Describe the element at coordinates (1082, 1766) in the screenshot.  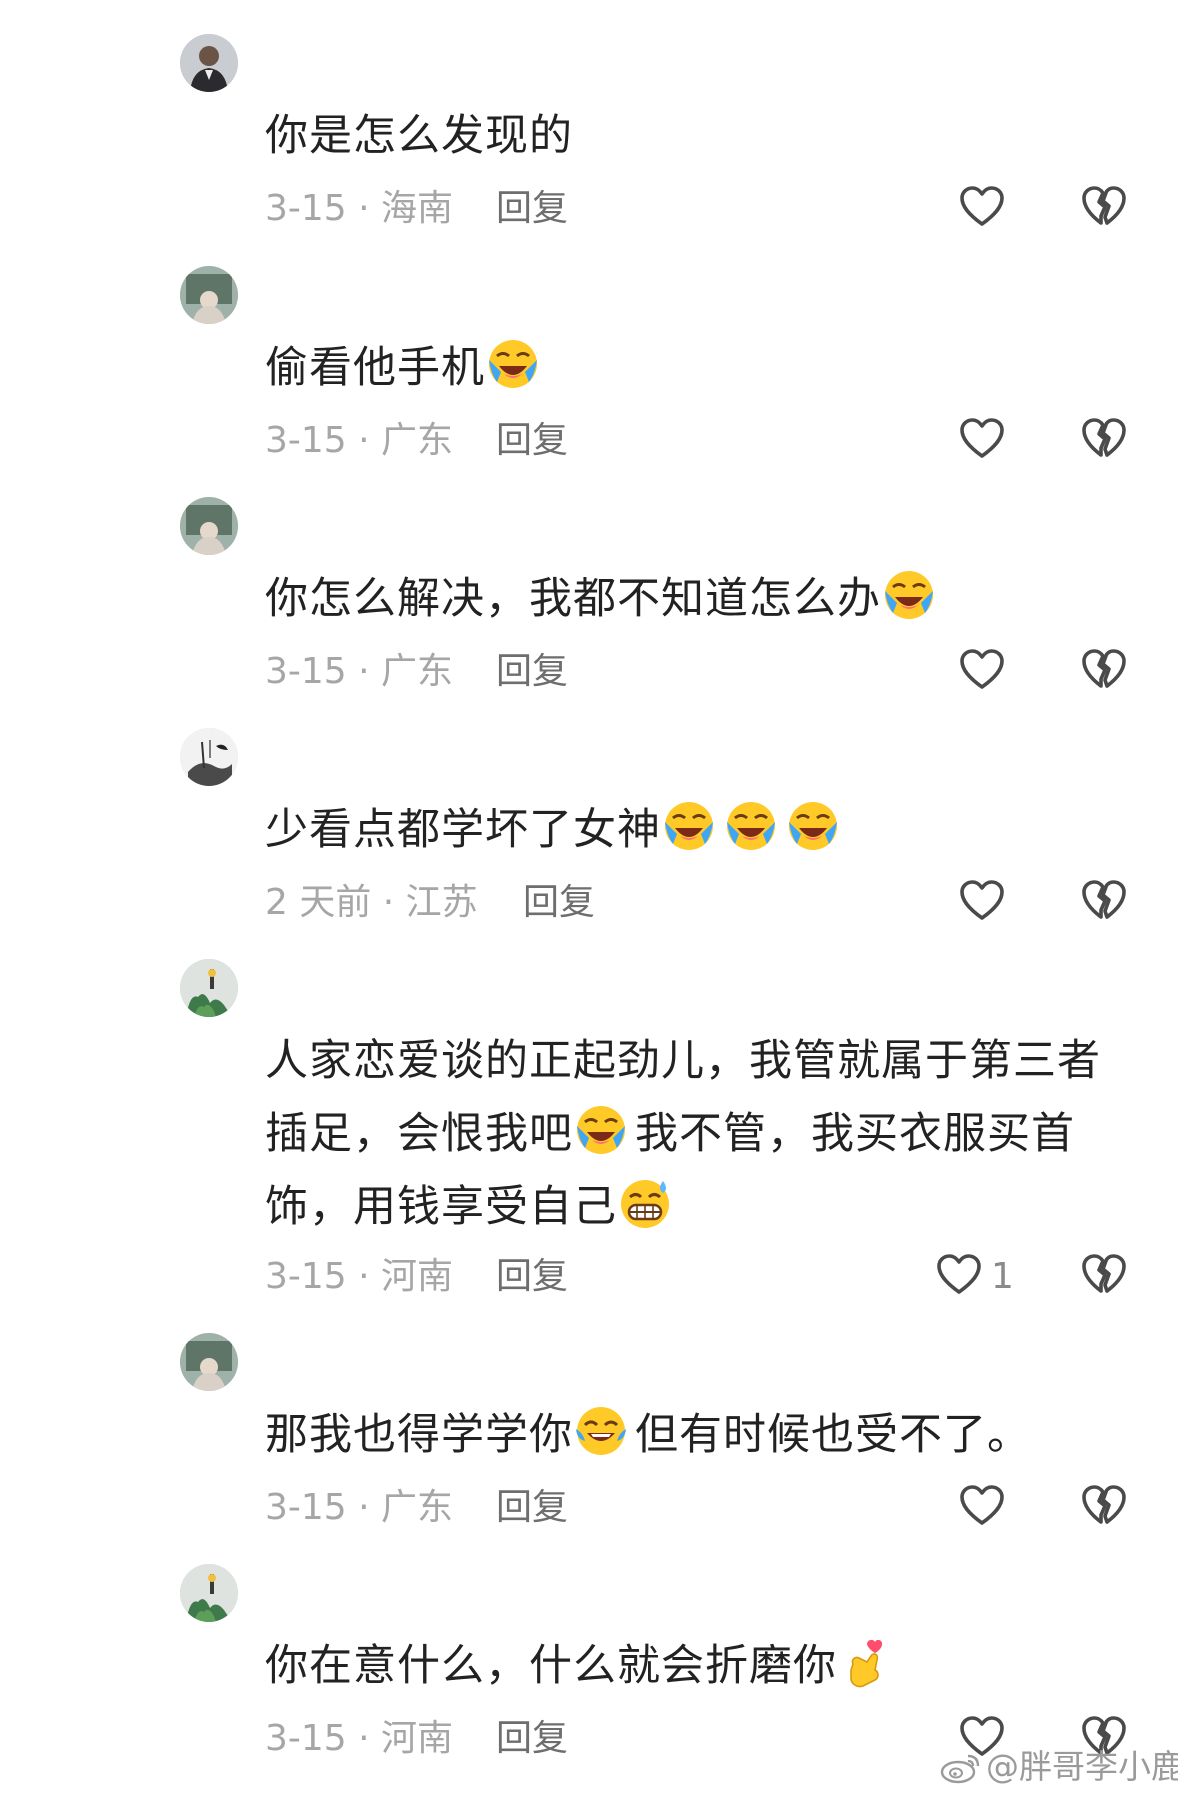
I see `watermark-text: @胖哥李小鹿` at that location.